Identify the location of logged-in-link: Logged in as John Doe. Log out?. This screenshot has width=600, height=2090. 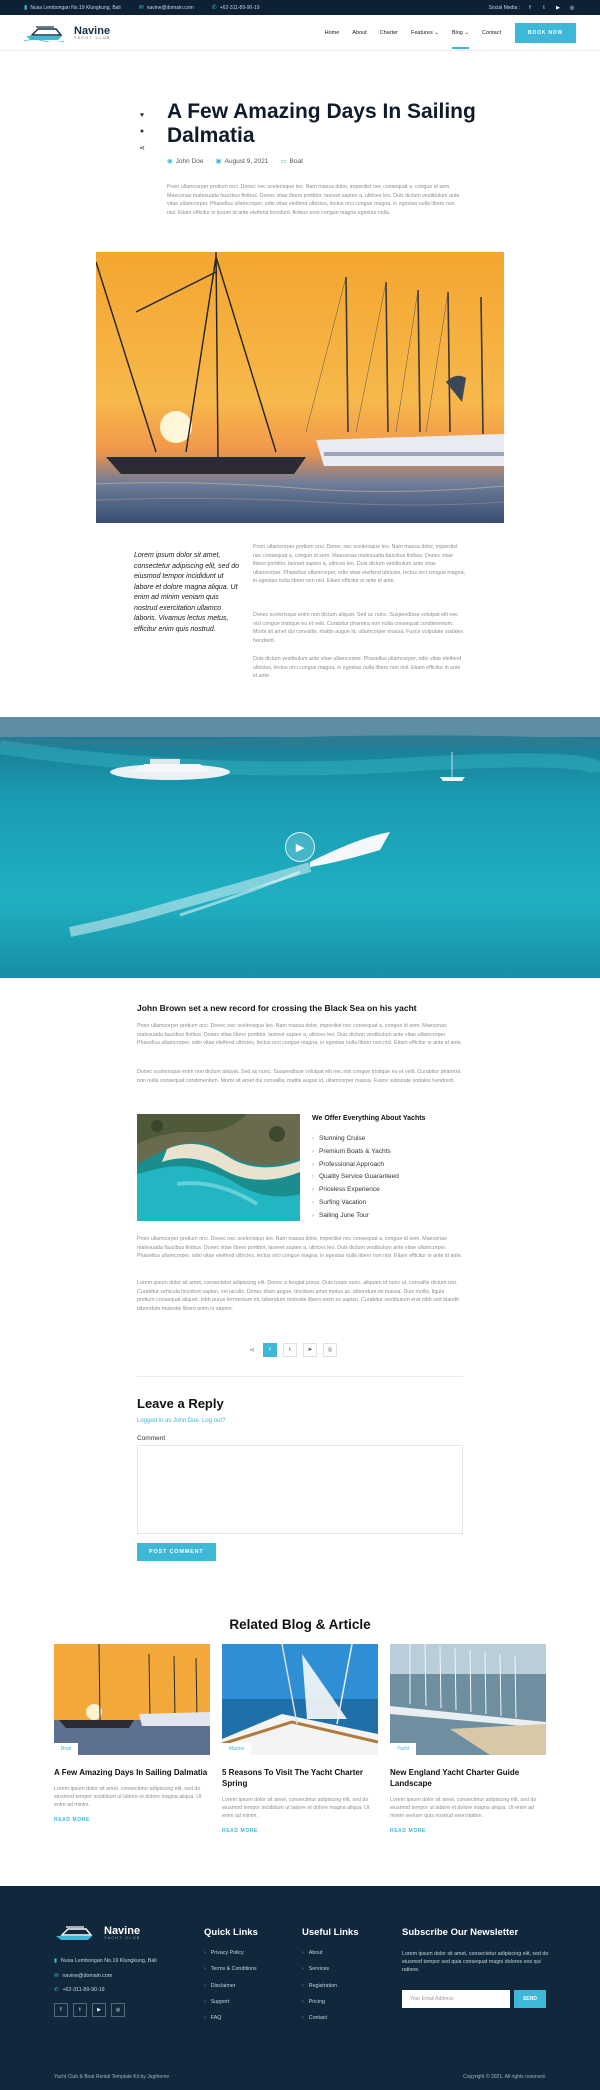
(181, 1421).